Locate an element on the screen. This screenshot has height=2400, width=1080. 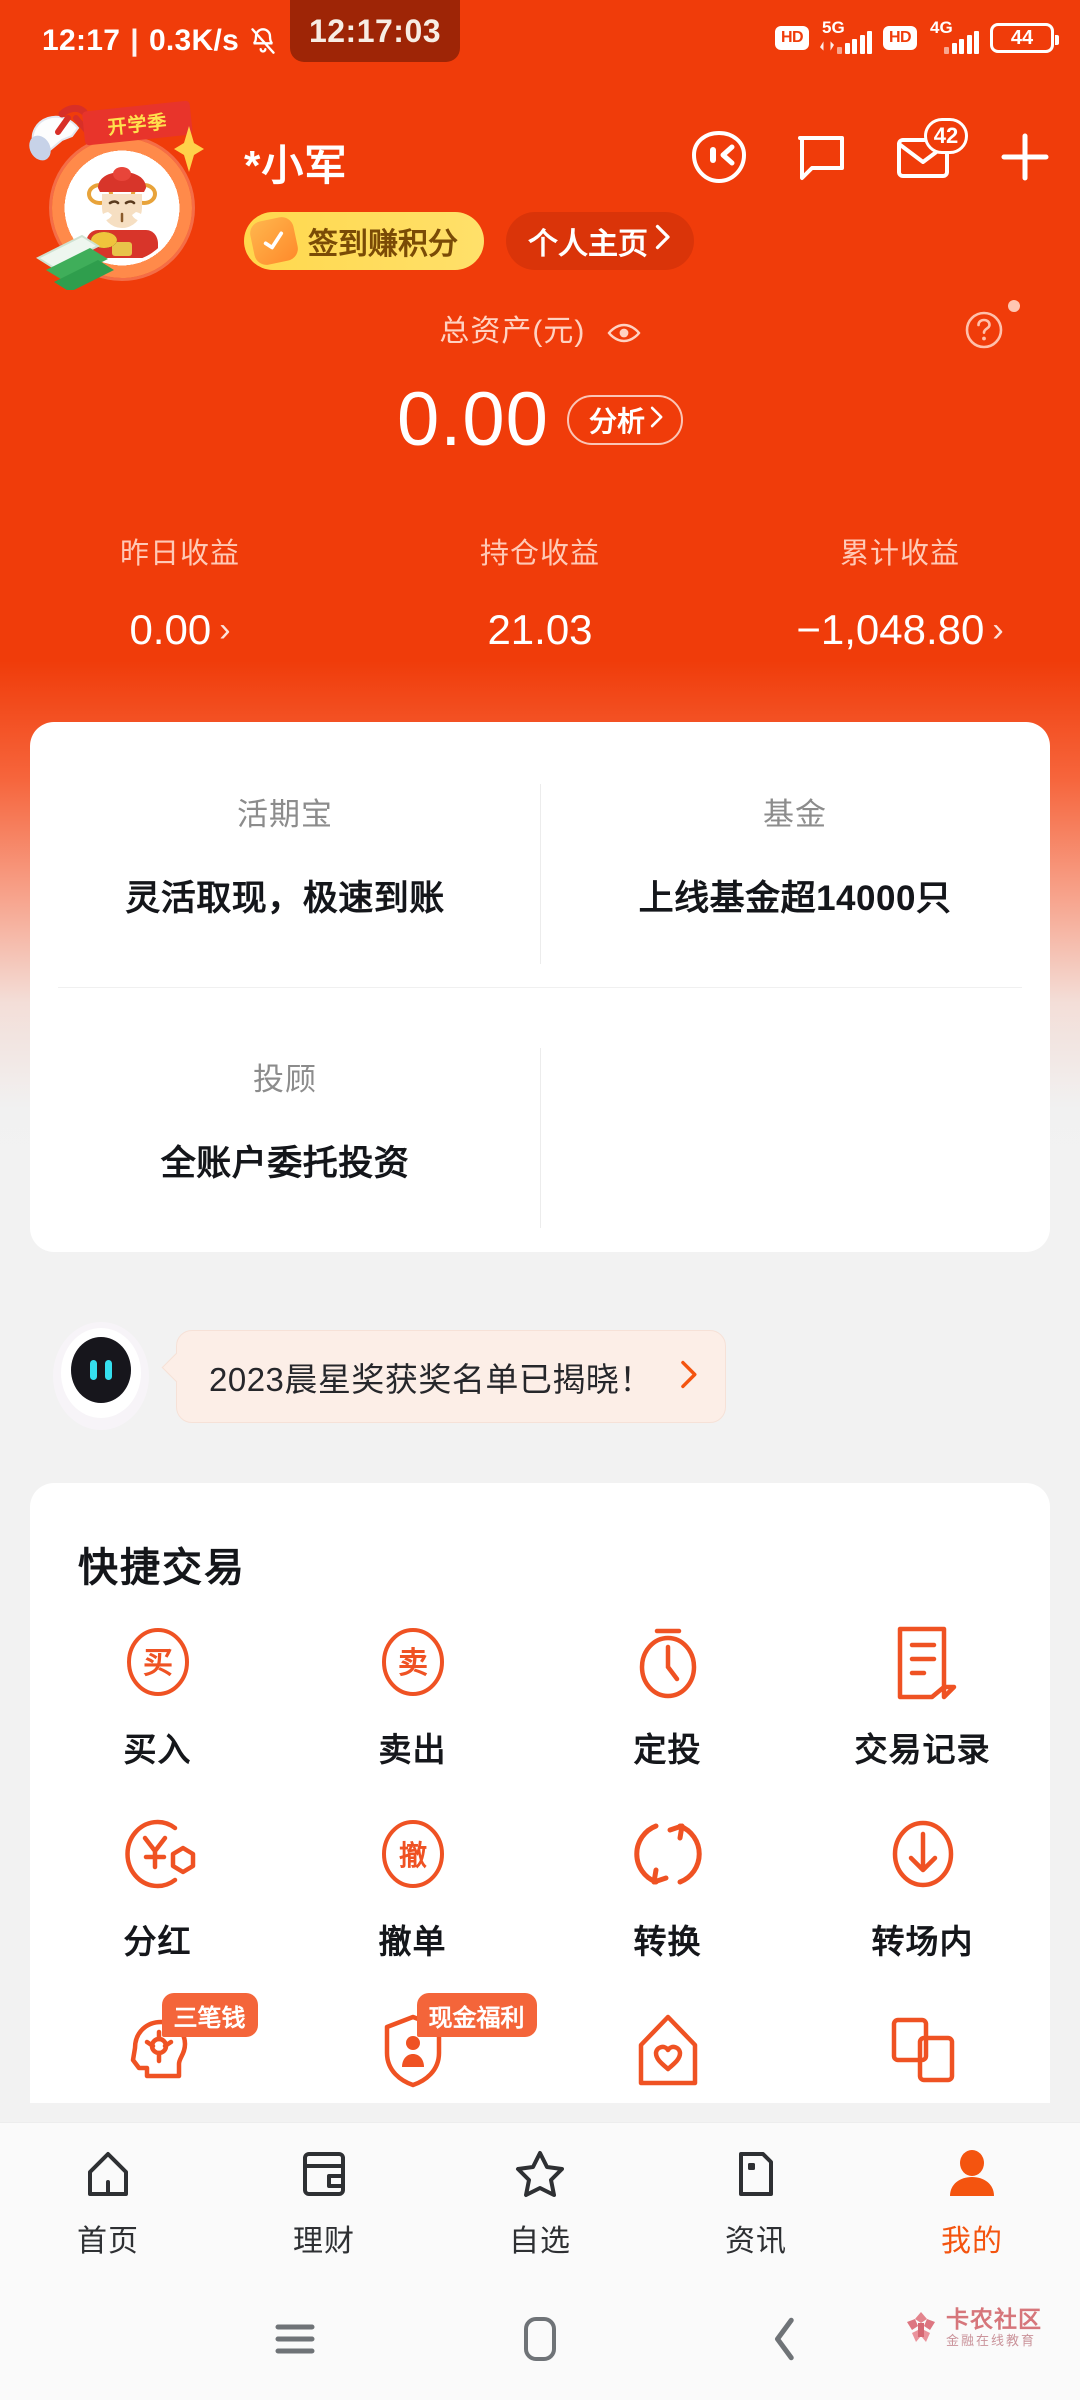
mail-icon: 42 is located at coordinates (931, 152).